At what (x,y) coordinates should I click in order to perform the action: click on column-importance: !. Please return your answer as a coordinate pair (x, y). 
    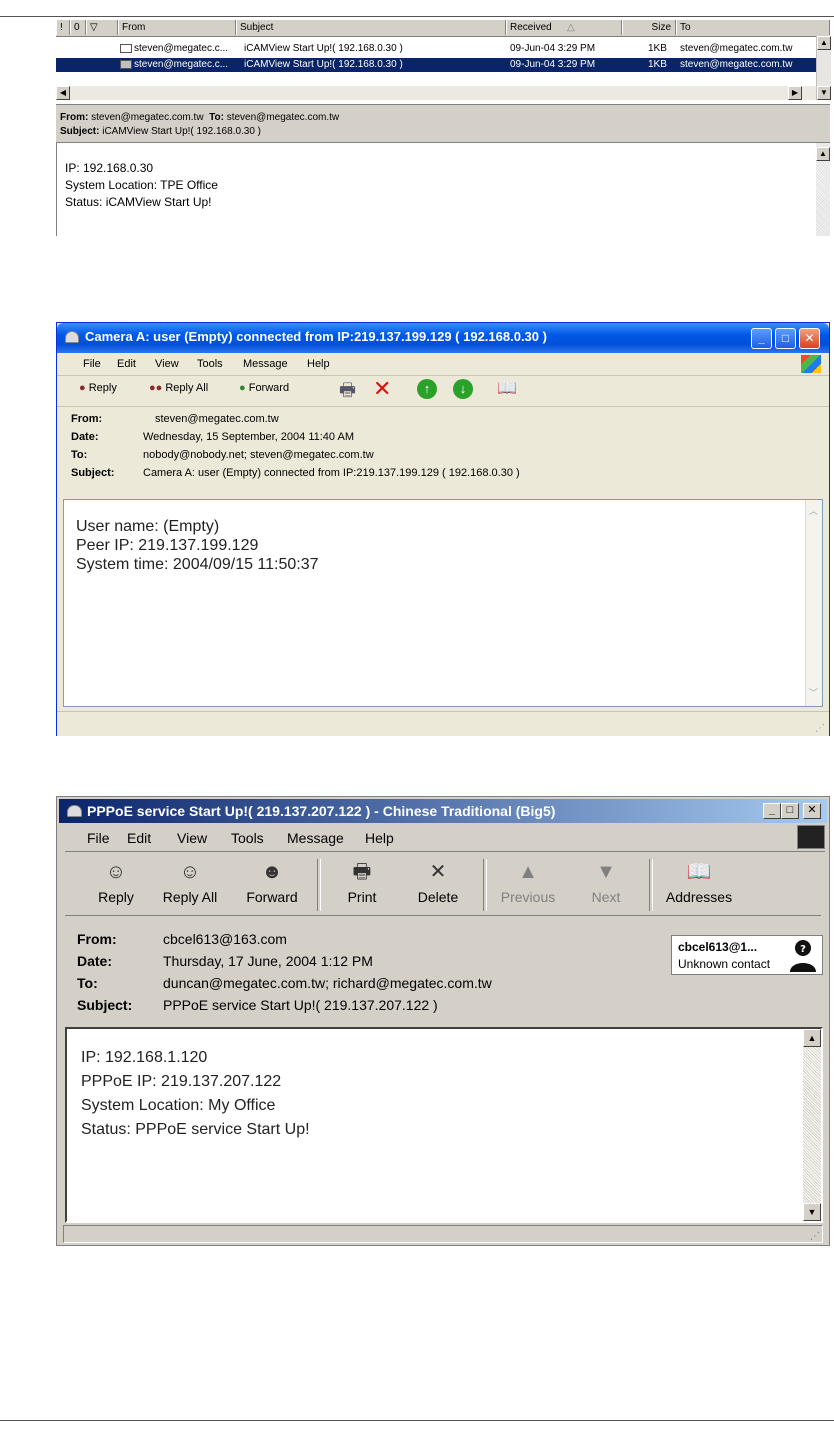
    Looking at the image, I should click on (63, 27).